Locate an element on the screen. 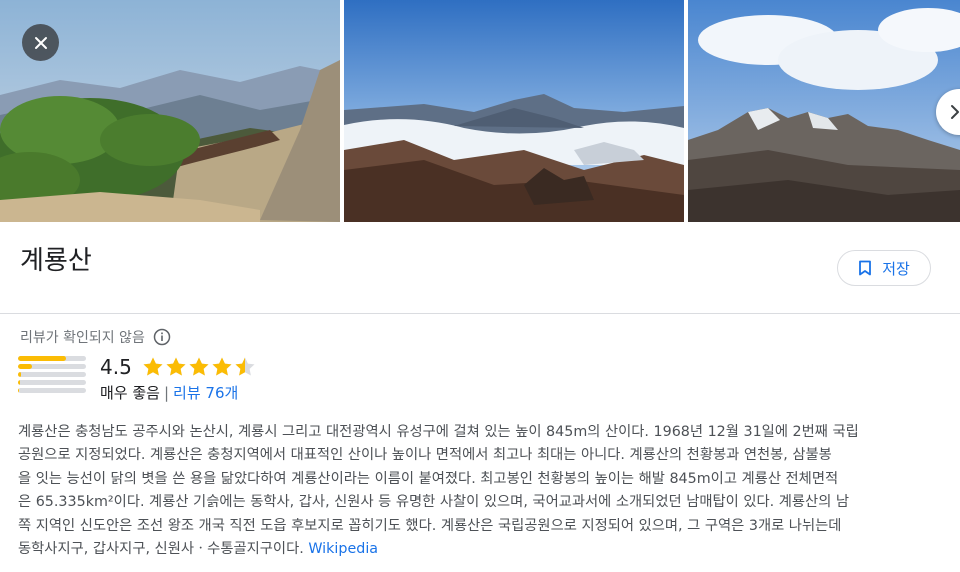  chevron-right-icon is located at coordinates (955, 112).